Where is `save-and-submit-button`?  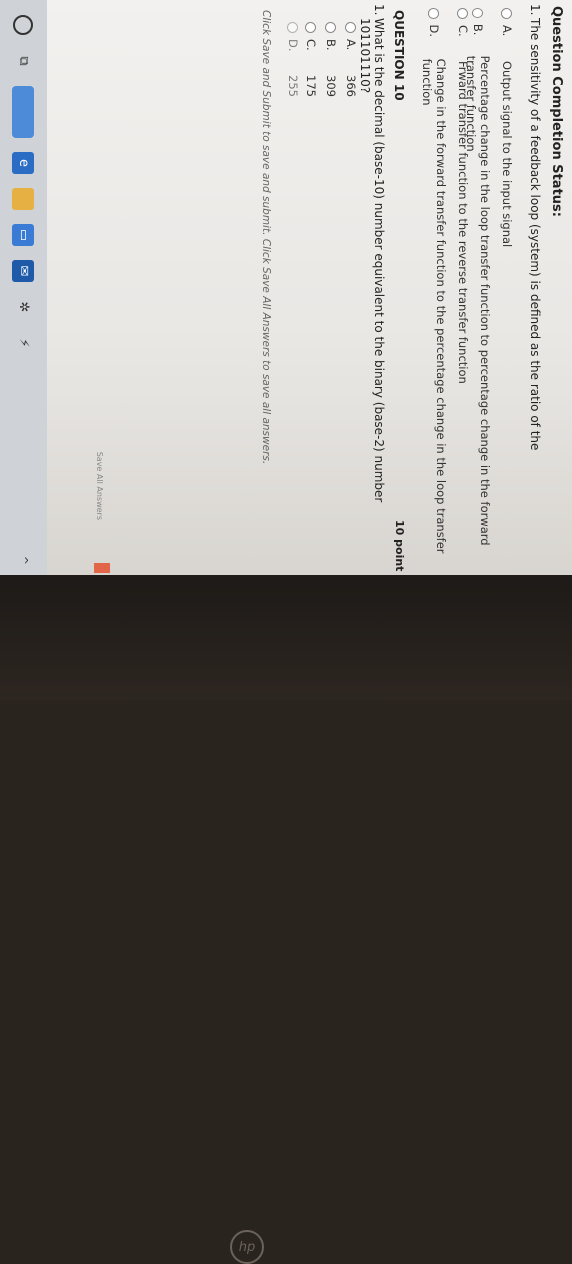
save-and-submit-button is located at coordinates (102, 568).